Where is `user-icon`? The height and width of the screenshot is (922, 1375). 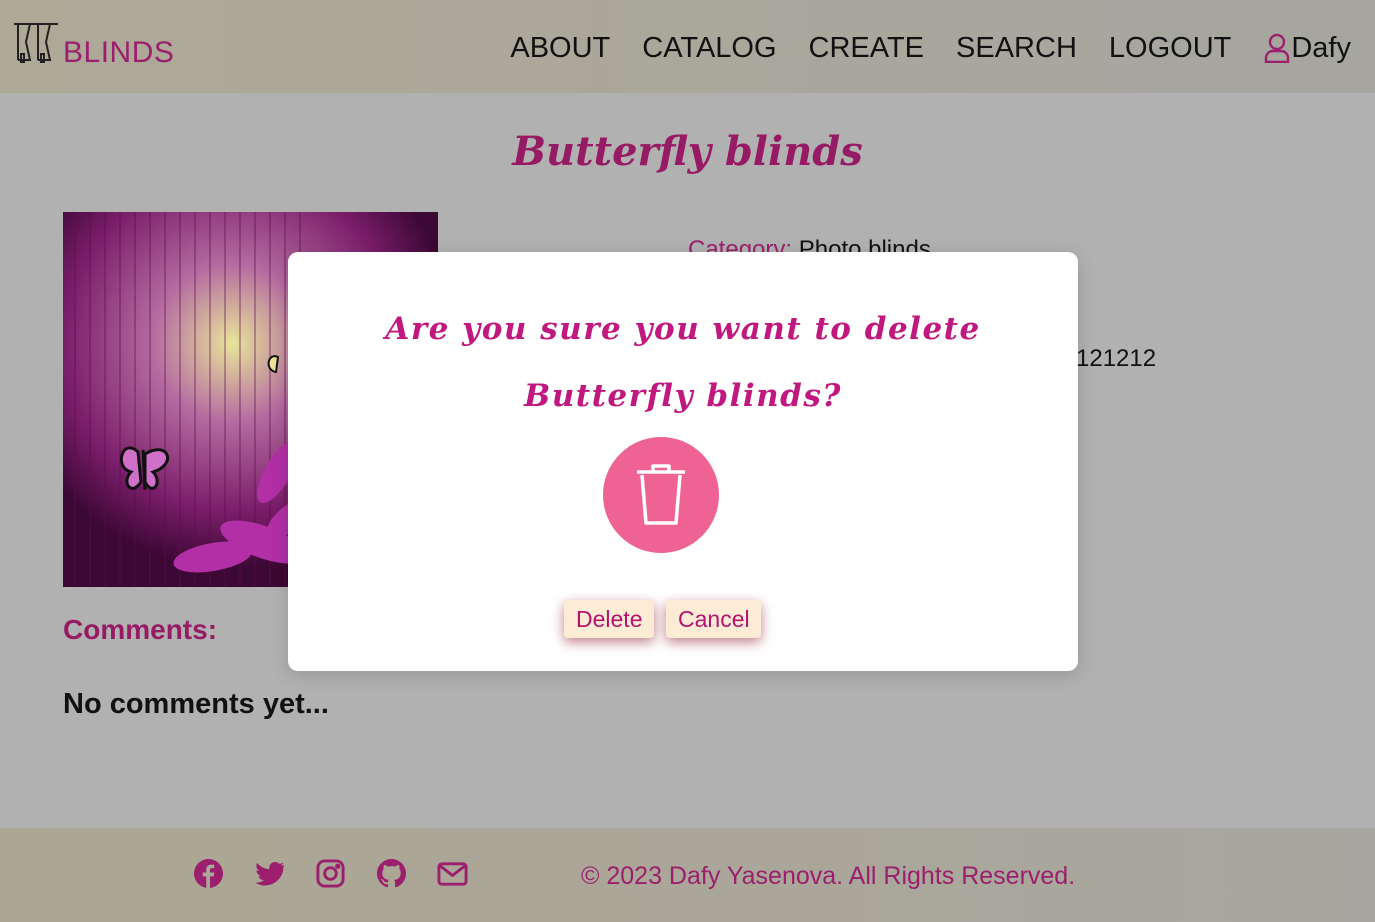 user-icon is located at coordinates (1277, 48).